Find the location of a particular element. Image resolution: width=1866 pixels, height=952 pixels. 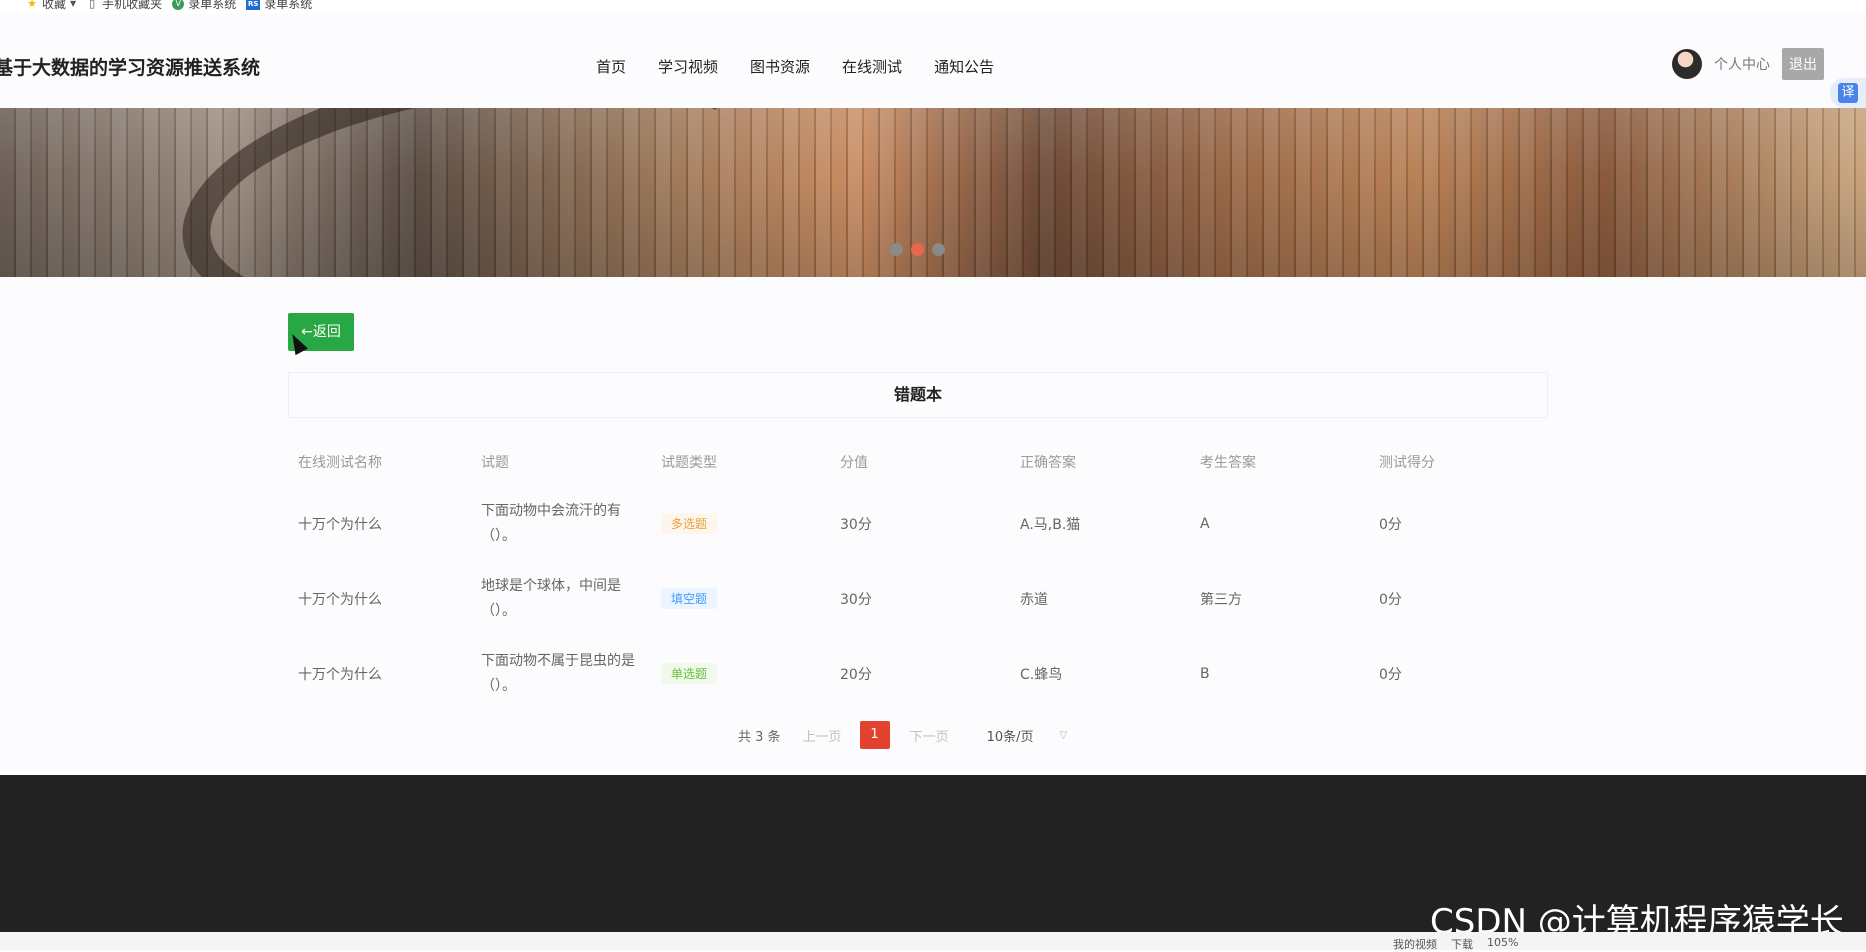

next-page-button: 下一页 is located at coordinates (929, 735).